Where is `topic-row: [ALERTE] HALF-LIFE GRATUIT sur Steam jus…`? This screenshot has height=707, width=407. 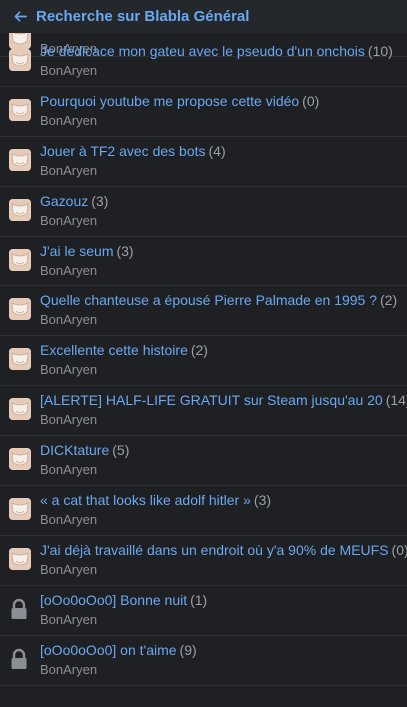 topic-row: [ALERTE] HALF-LIFE GRATUIT sur Steam jus… is located at coordinates (203, 411).